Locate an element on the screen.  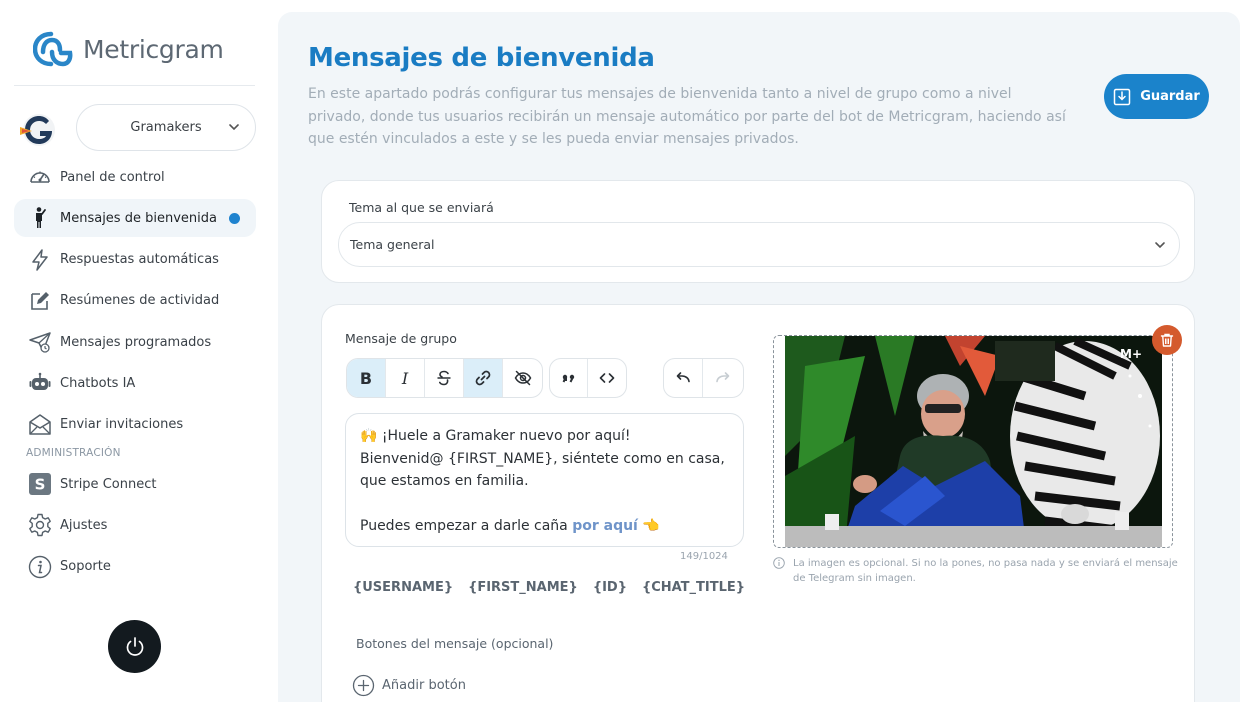
gear-icon is located at coordinates (40, 525).